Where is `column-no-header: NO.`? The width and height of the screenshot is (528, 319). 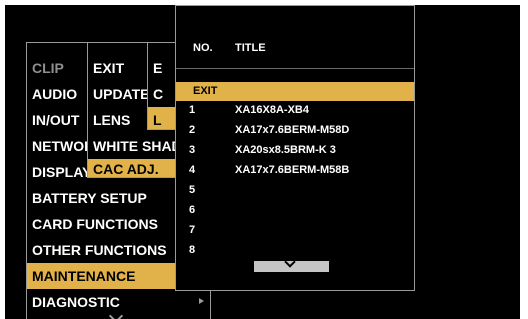
column-no-header: NO. is located at coordinates (203, 48).